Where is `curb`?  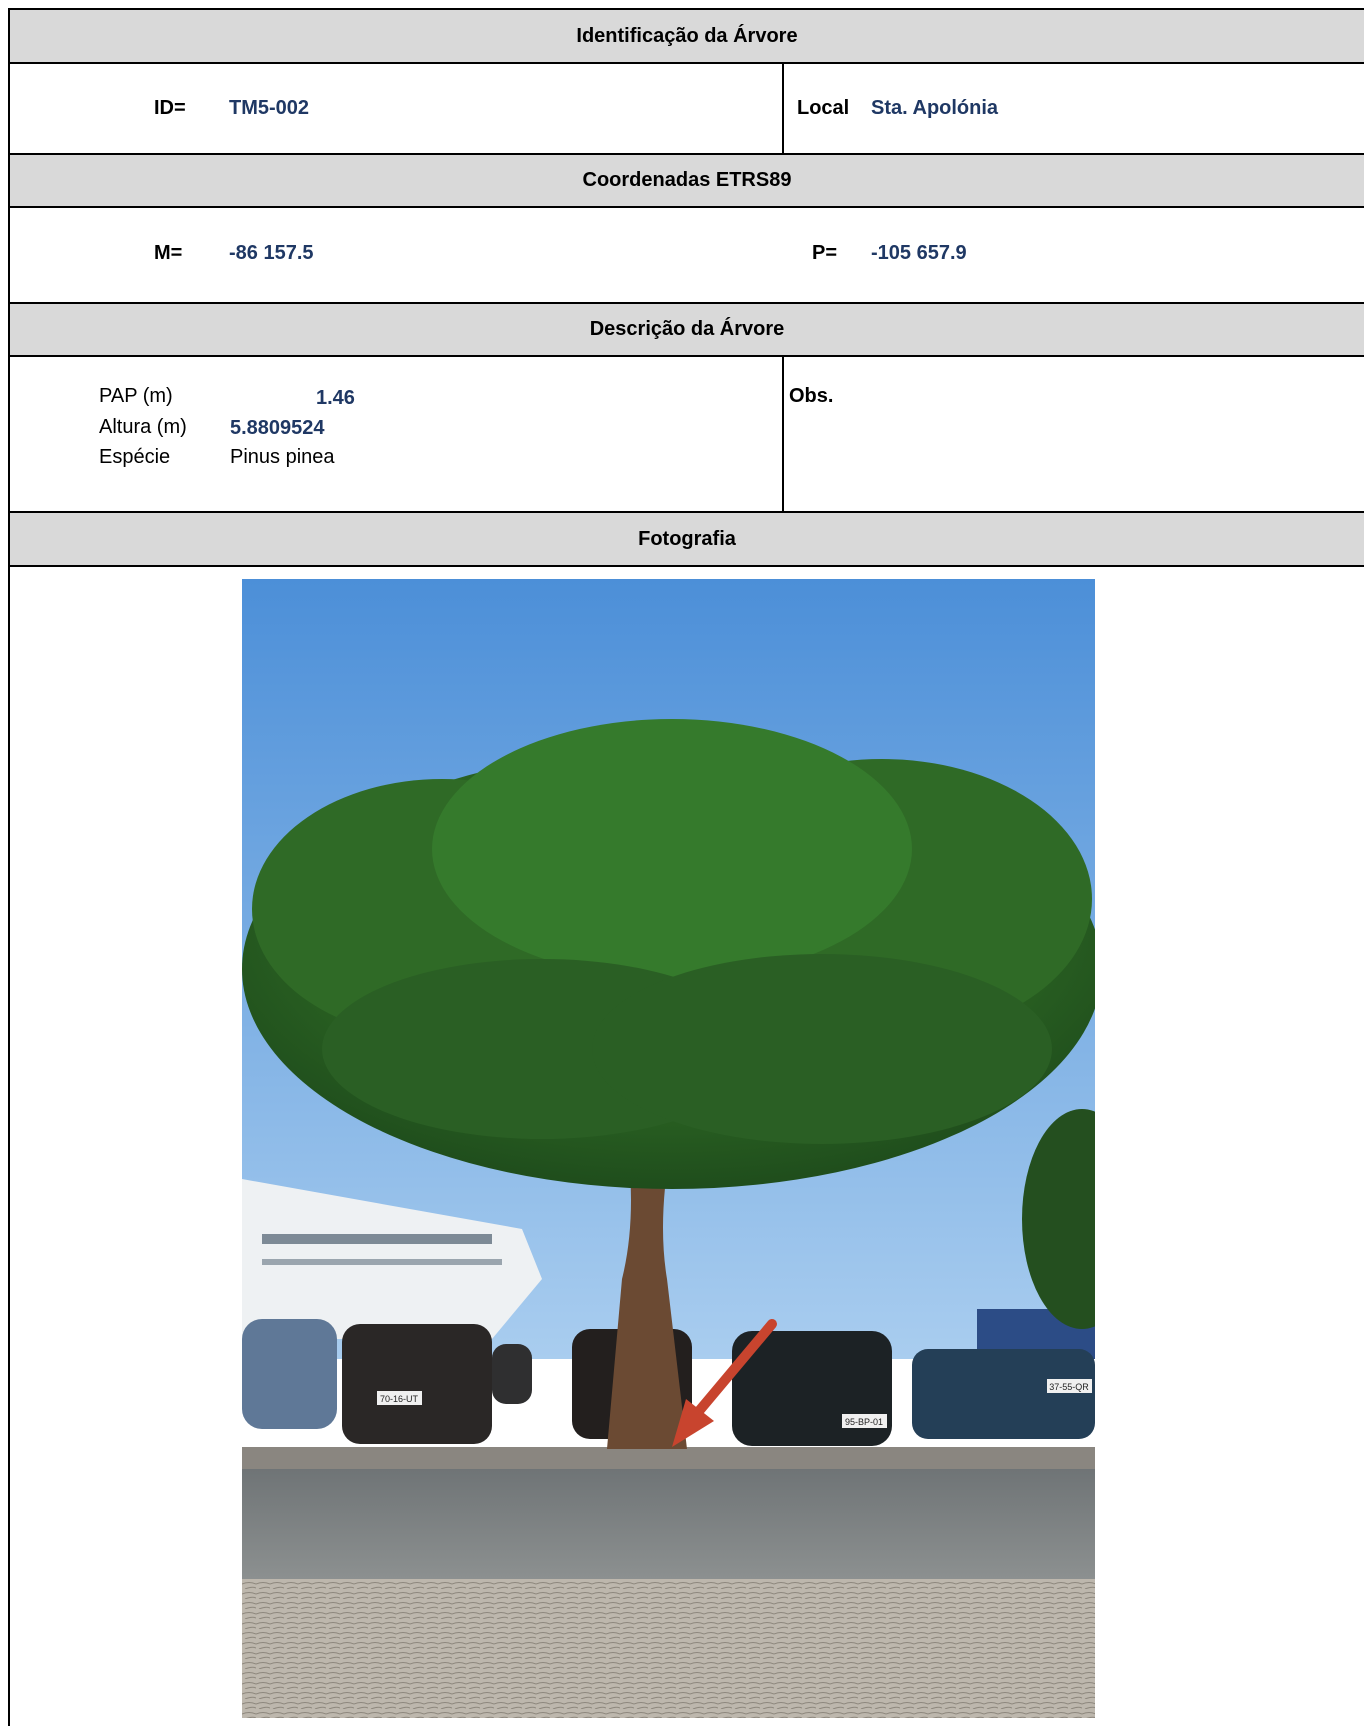 curb is located at coordinates (668, 1458).